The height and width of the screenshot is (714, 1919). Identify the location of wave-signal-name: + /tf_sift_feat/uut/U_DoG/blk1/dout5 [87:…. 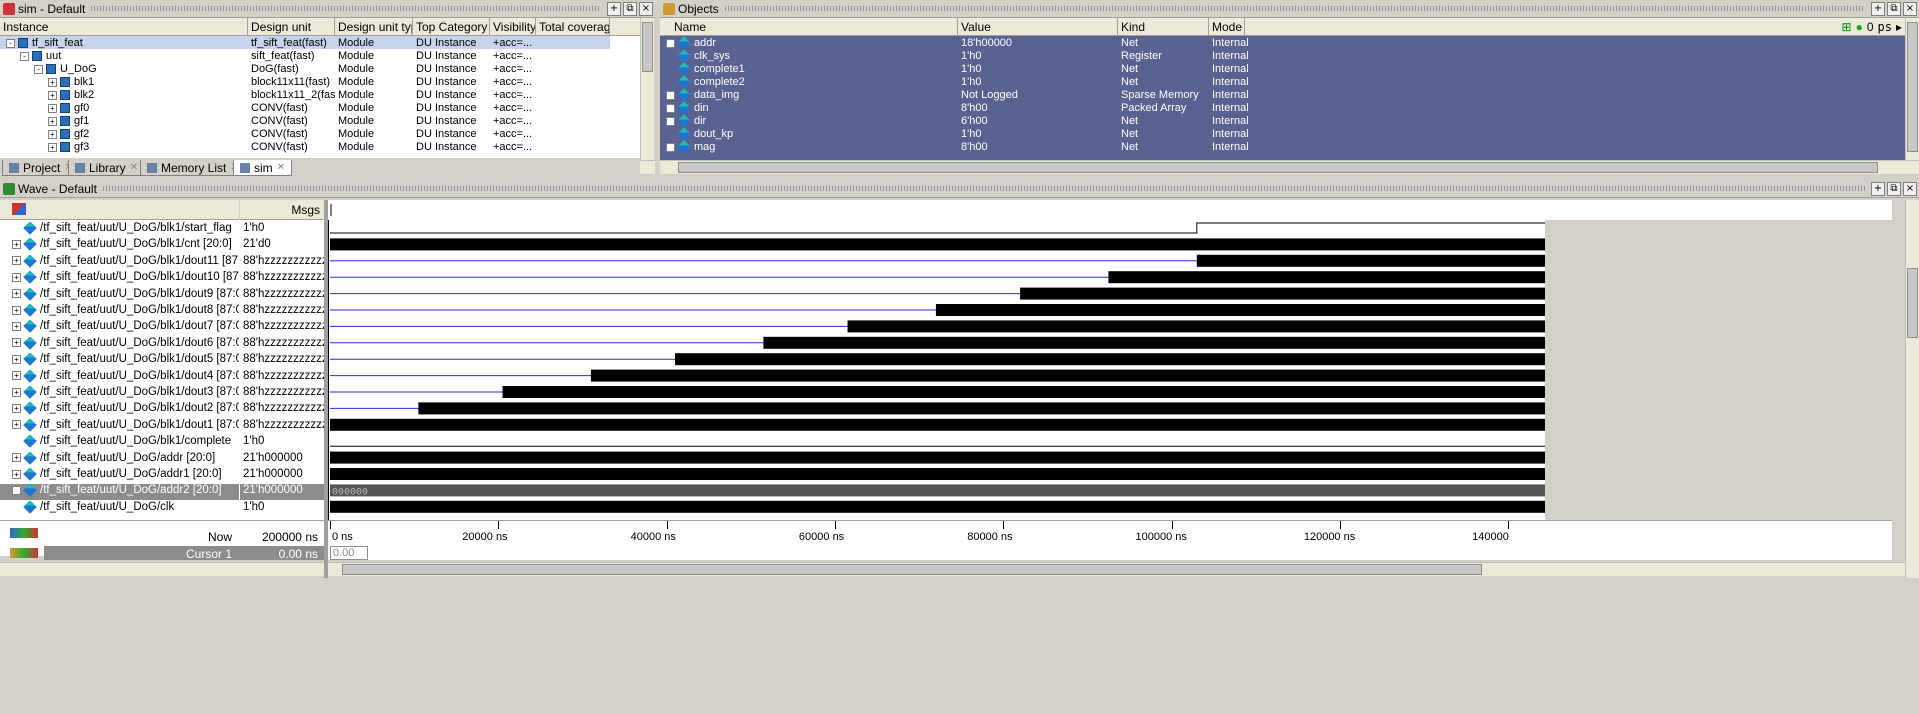
(119, 361).